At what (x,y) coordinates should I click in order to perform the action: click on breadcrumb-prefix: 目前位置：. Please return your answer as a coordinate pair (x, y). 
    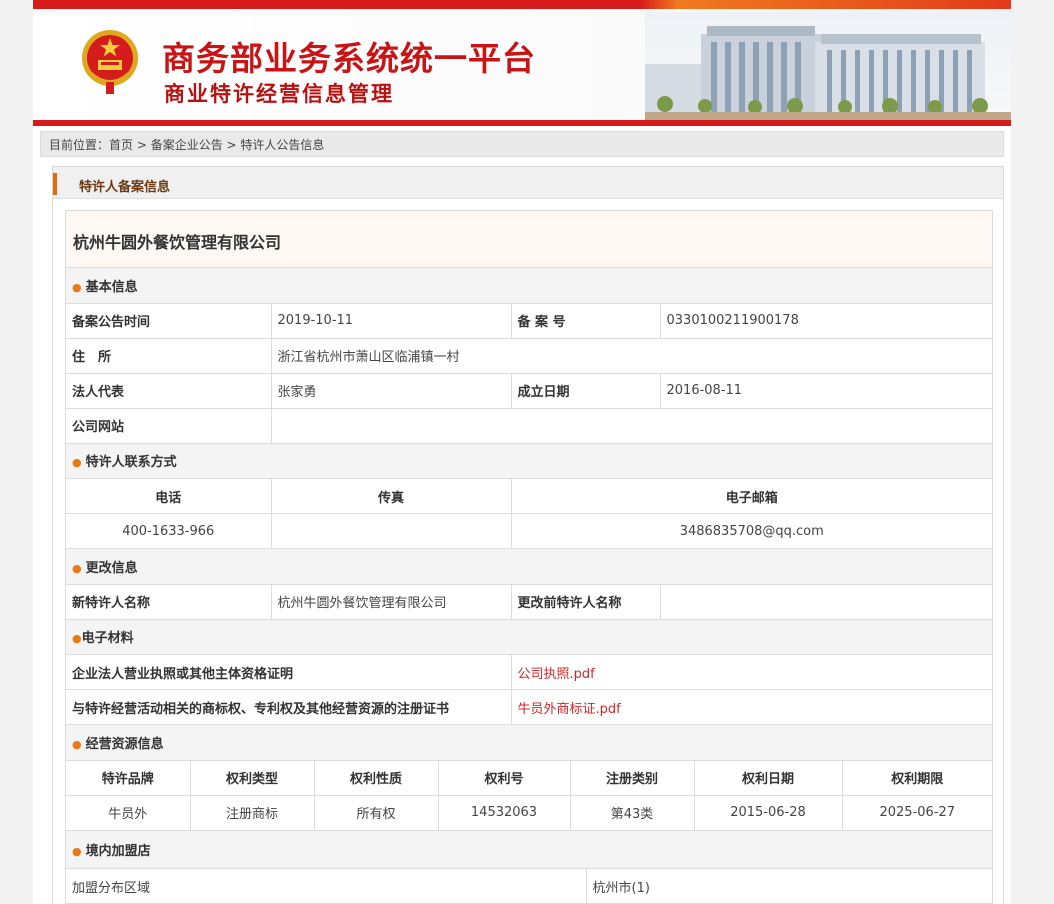
    Looking at the image, I should click on (79, 145).